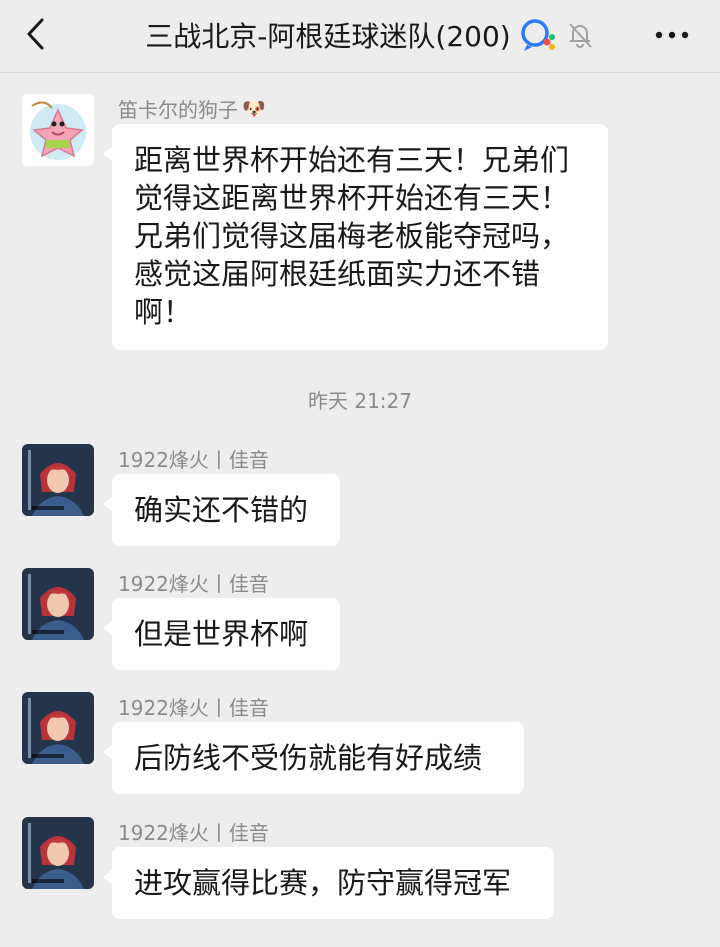 The image size is (720, 947). What do you see at coordinates (192, 110) in the screenshot?
I see `sender-name: 笛卡尔的狗子 🐶` at bounding box center [192, 110].